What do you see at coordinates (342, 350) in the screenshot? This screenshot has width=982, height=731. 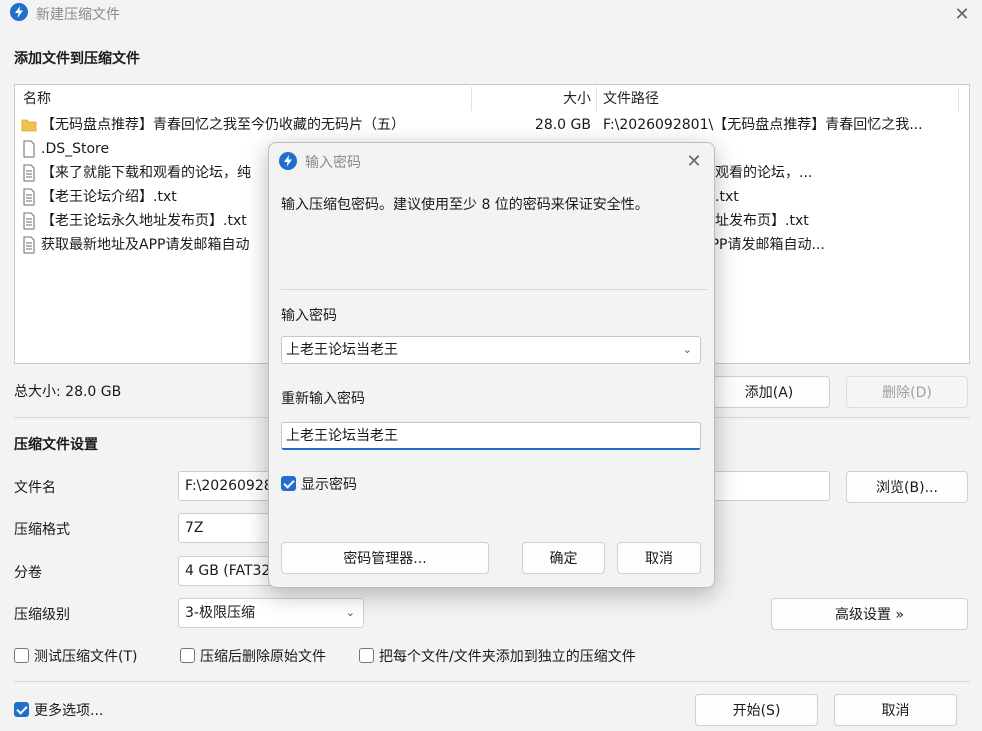 I see `password-value: 上老王论坛当老王` at bounding box center [342, 350].